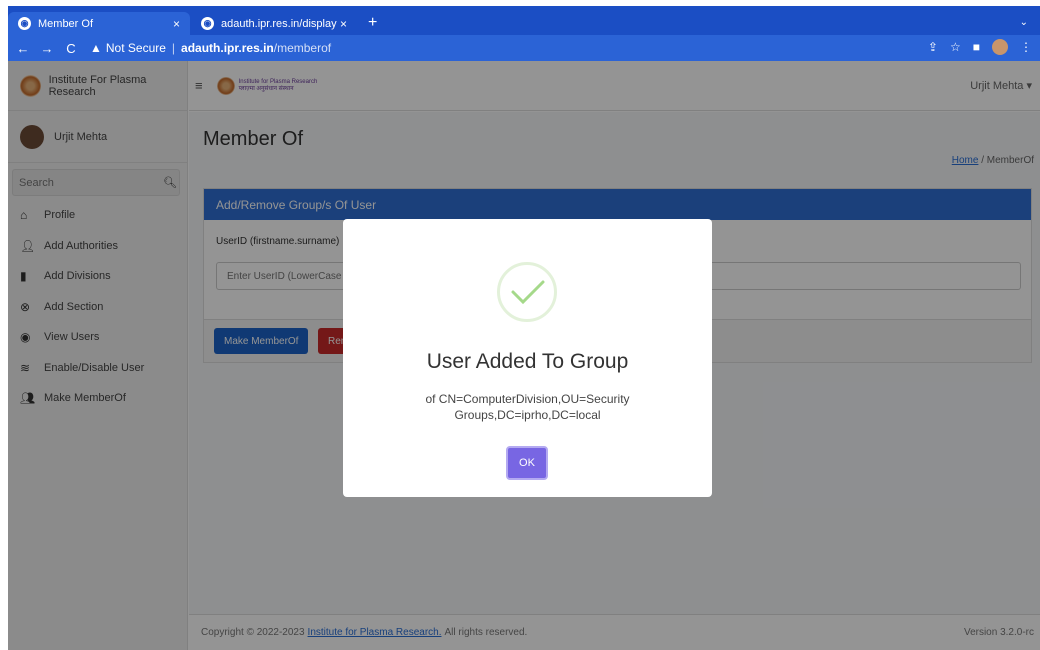 The height and width of the screenshot is (650, 1040). What do you see at coordinates (302, 48) in the screenshot?
I see `url-path: /memberof` at bounding box center [302, 48].